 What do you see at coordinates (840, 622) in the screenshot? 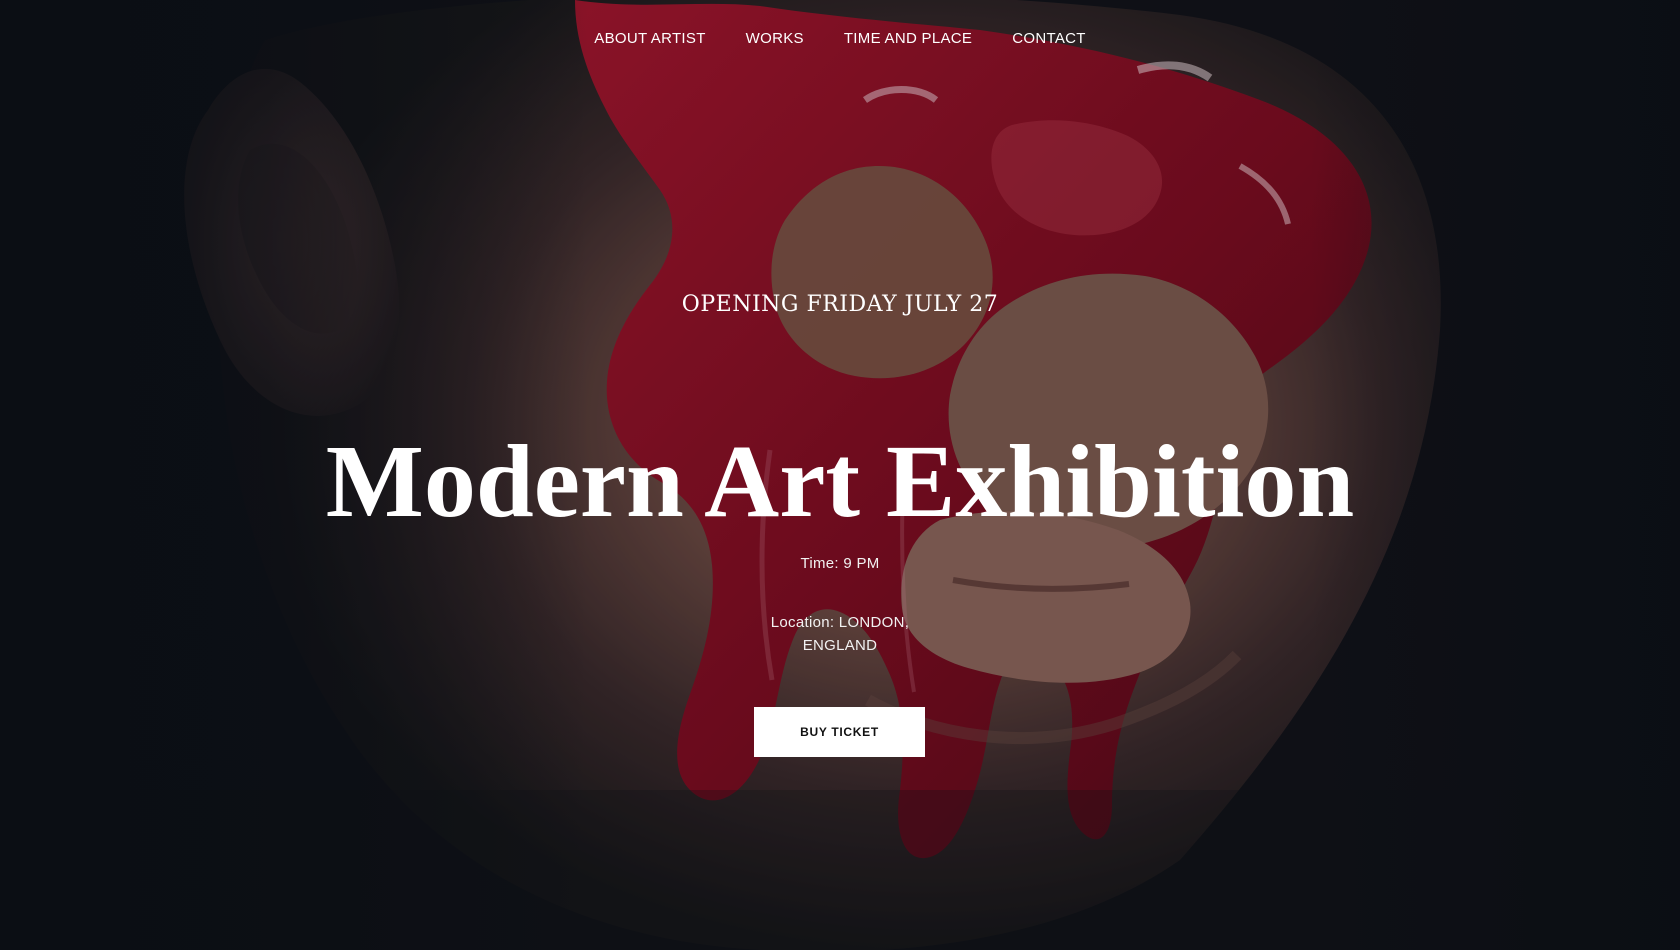
I see `location-line-one: Location: LONDON,` at bounding box center [840, 622].